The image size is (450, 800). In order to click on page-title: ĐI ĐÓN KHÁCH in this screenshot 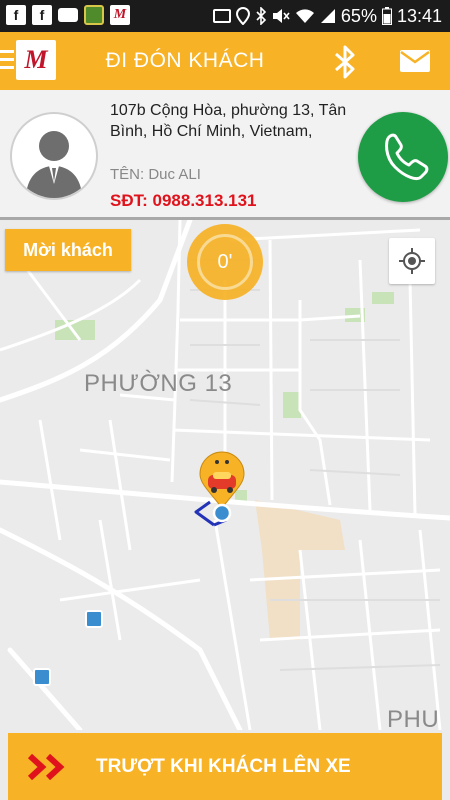, I will do `click(185, 60)`.